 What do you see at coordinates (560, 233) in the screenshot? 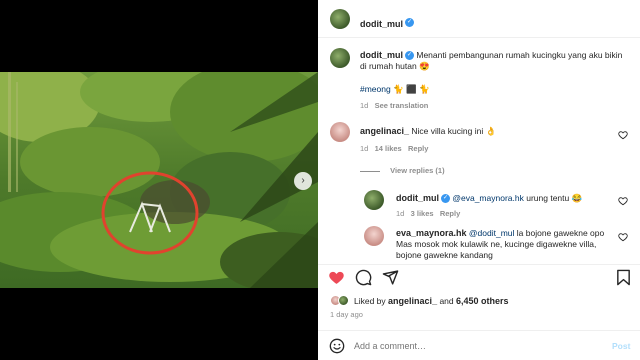
I see `reply-text-line1: la bojone gawekne opo` at bounding box center [560, 233].